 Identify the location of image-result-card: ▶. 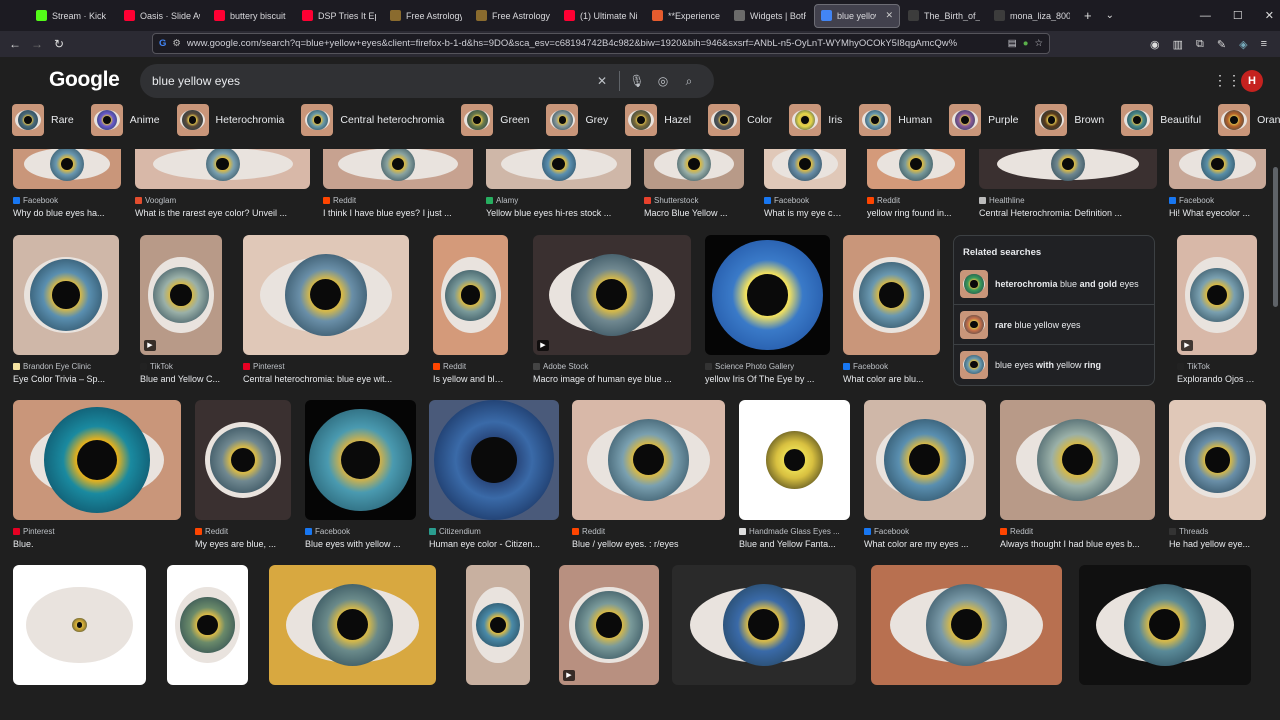
(609, 625).